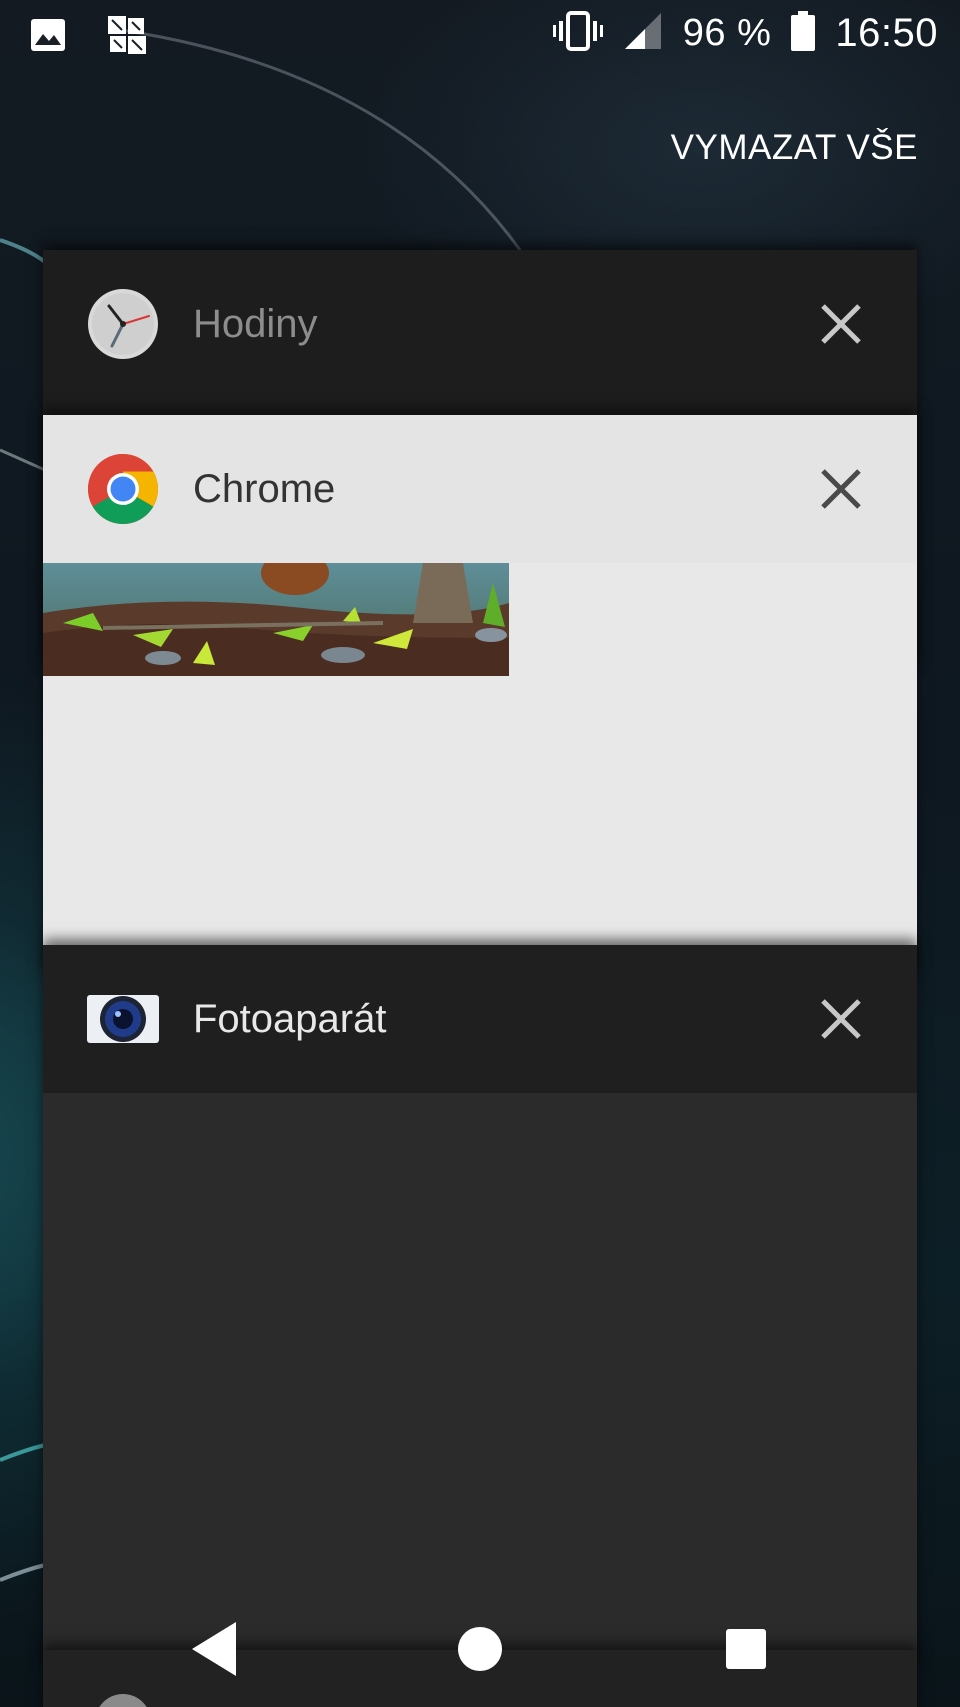  What do you see at coordinates (886, 32) in the screenshot?
I see `clock: 16:50` at bounding box center [886, 32].